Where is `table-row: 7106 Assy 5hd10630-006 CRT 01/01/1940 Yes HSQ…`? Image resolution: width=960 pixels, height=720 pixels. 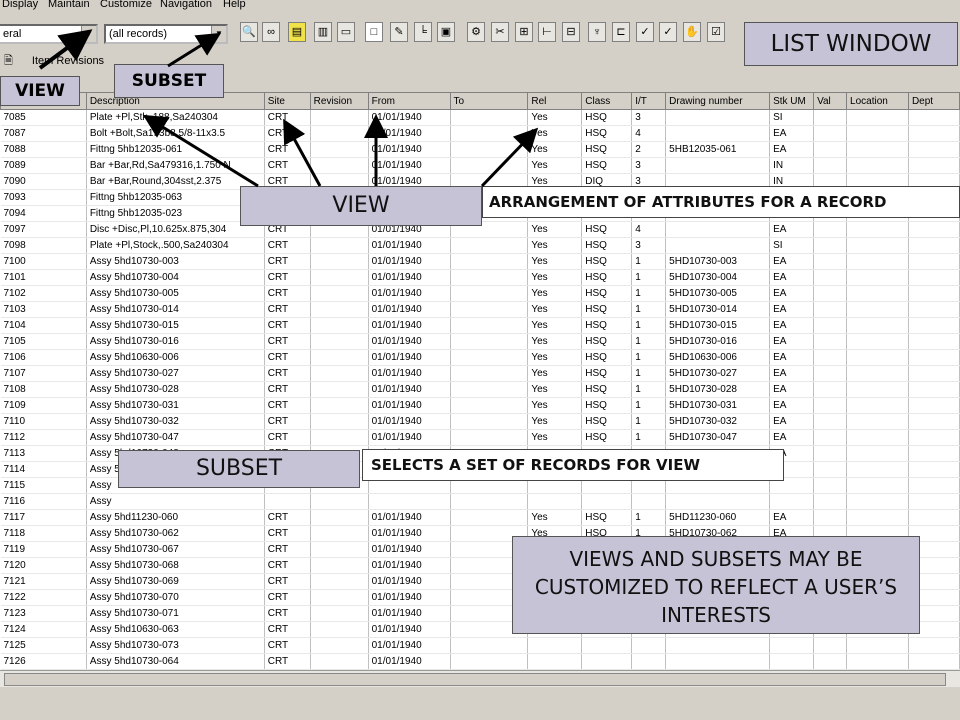
table-row: 7106 Assy 5hd10630-006 CRT 01/01/1940 Yes HSQ… is located at coordinates (480, 357).